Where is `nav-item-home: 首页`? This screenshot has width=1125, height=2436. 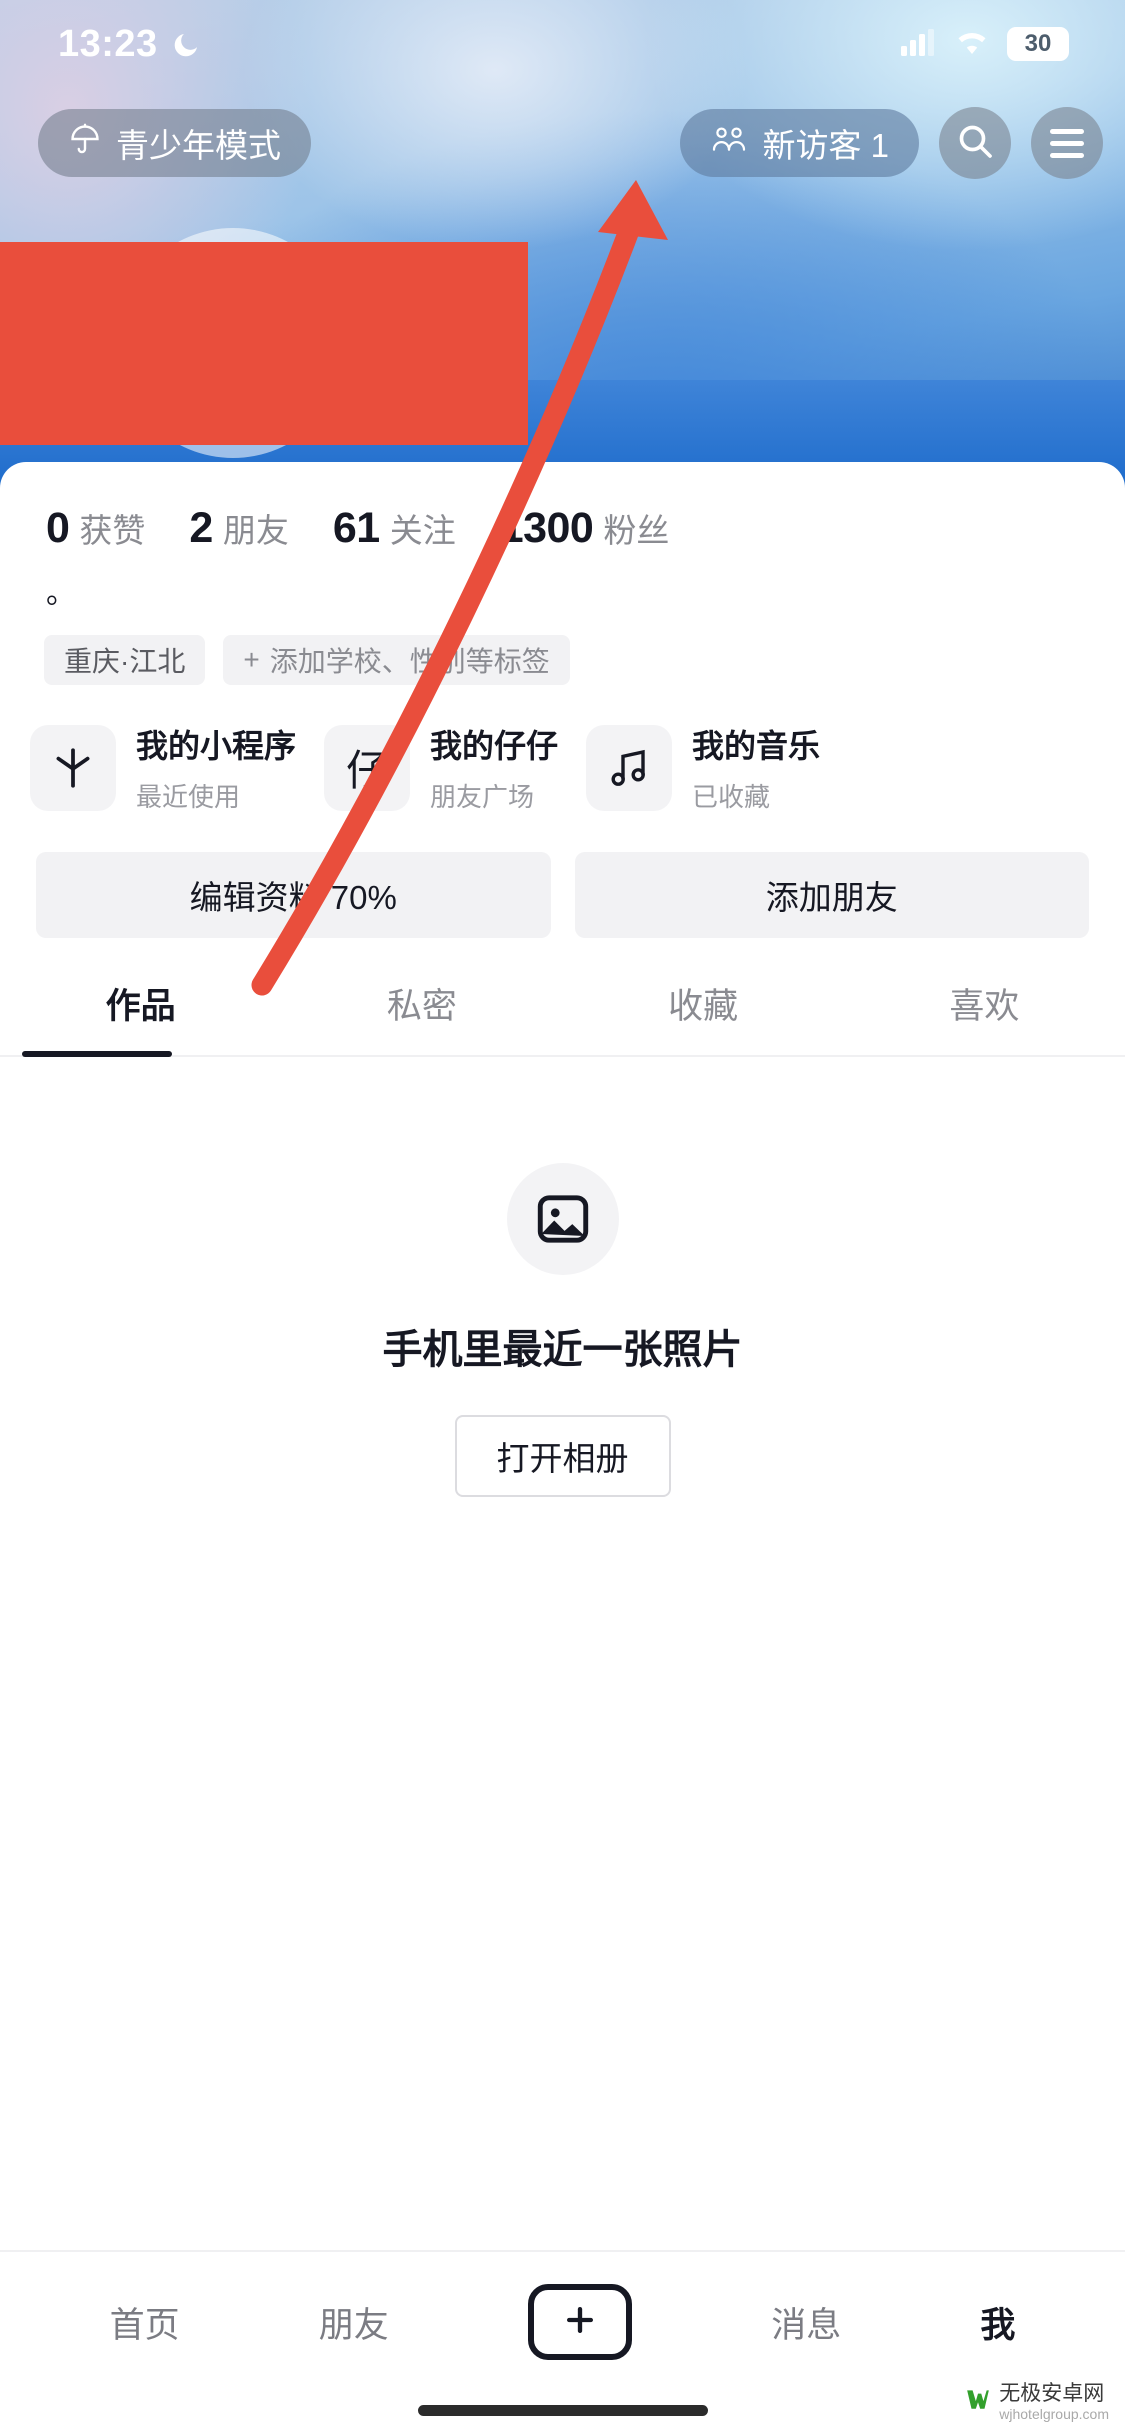
nav-item-home: 首页 is located at coordinates (145, 2322).